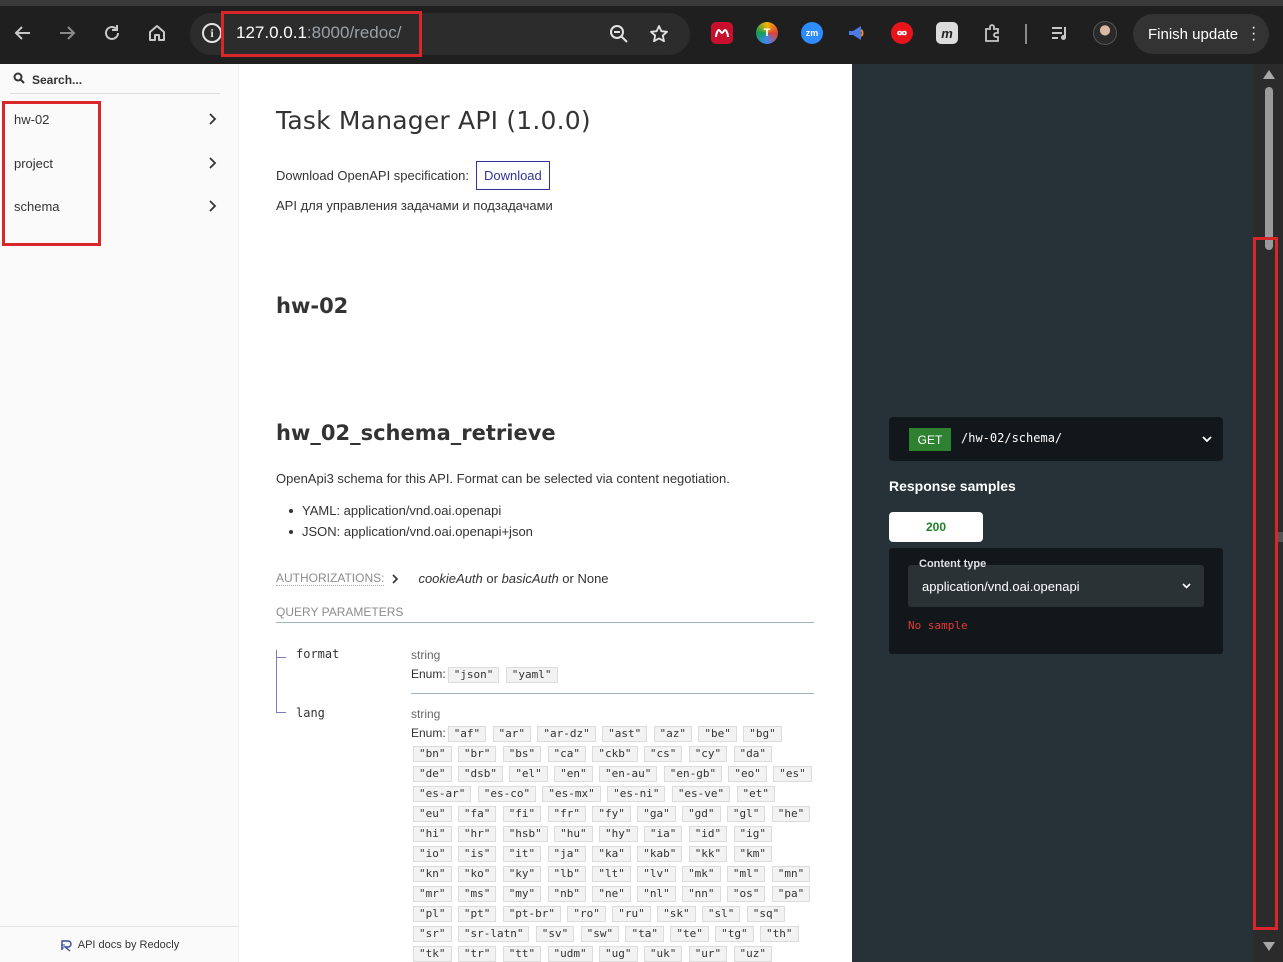 Image resolution: width=1283 pixels, height=962 pixels. I want to click on authorizations-values: cookieAuth or basicAuth or None, so click(513, 578).